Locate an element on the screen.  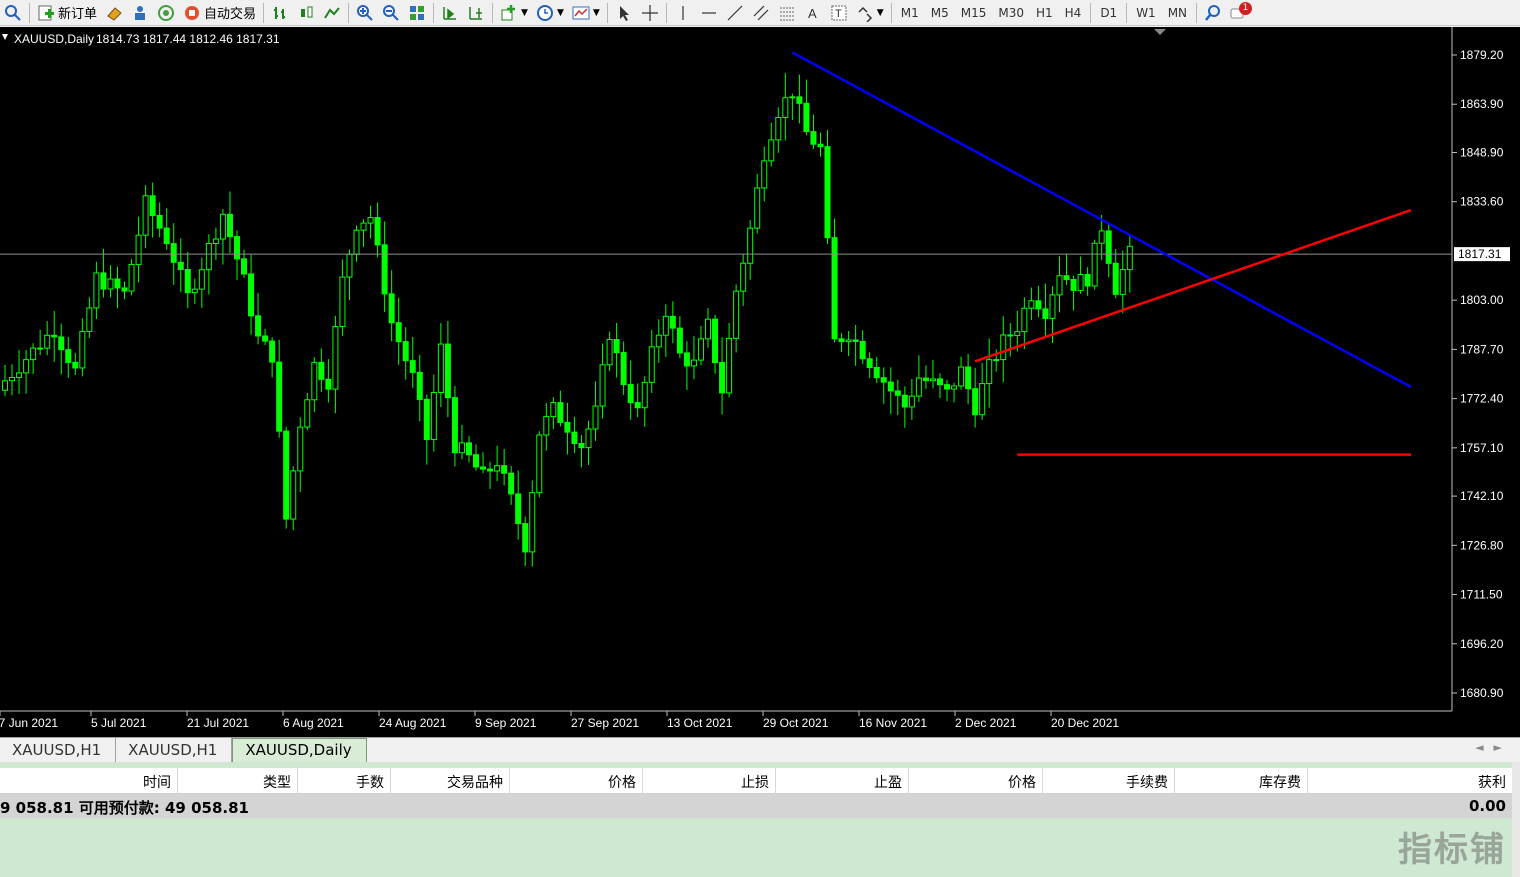
text-label-button: T is located at coordinates (839, 13).